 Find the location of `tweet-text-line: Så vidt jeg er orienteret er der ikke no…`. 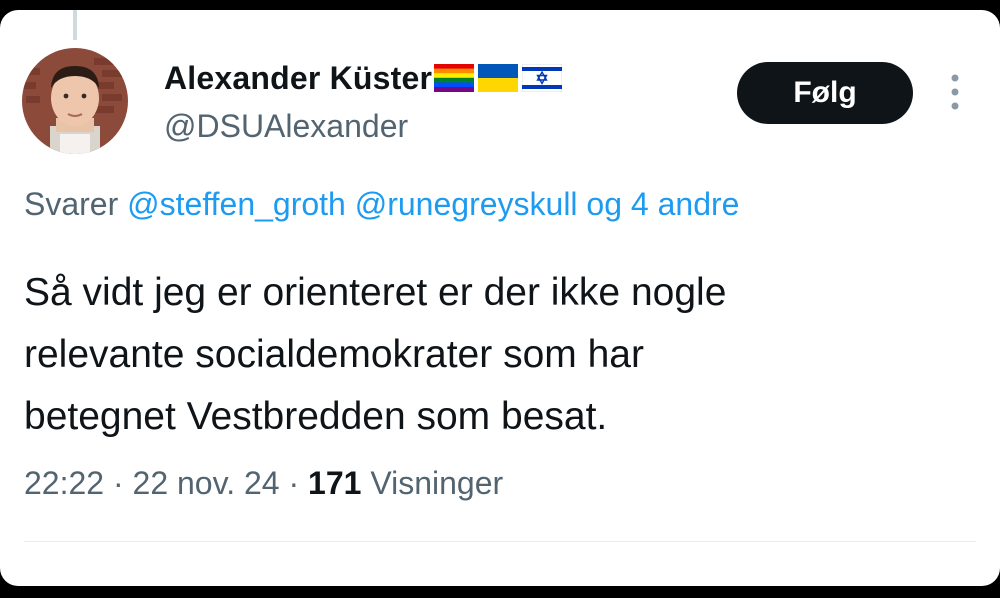

tweet-text-line: Så vidt jeg er orienteret er der ikke no… is located at coordinates (375, 292).